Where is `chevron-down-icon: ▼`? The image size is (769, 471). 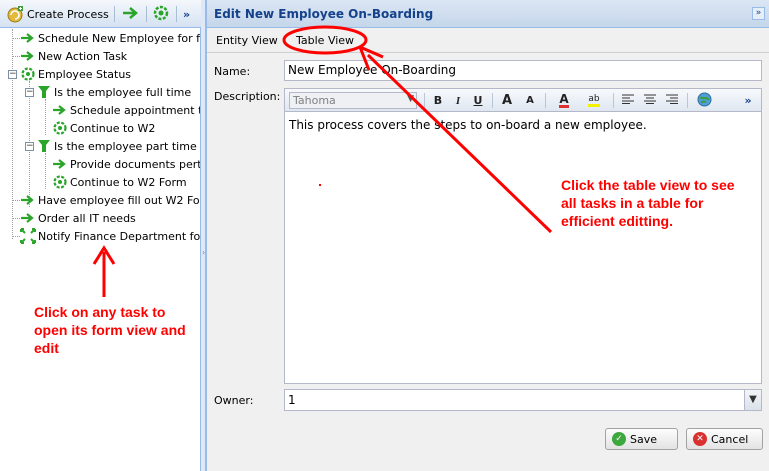 chevron-down-icon: ▼ is located at coordinates (752, 400).